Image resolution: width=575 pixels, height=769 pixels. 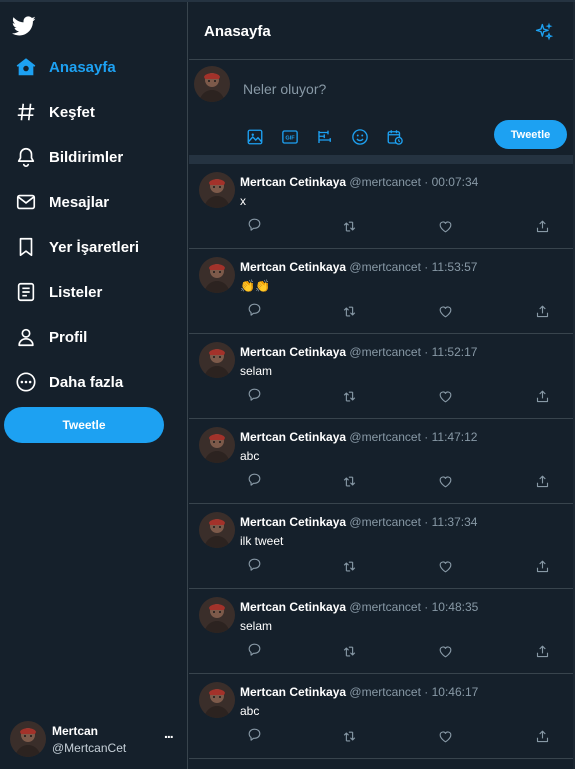 What do you see at coordinates (68, 382) in the screenshot?
I see `sidebar-item-daha-fazla: Daha fazla` at bounding box center [68, 382].